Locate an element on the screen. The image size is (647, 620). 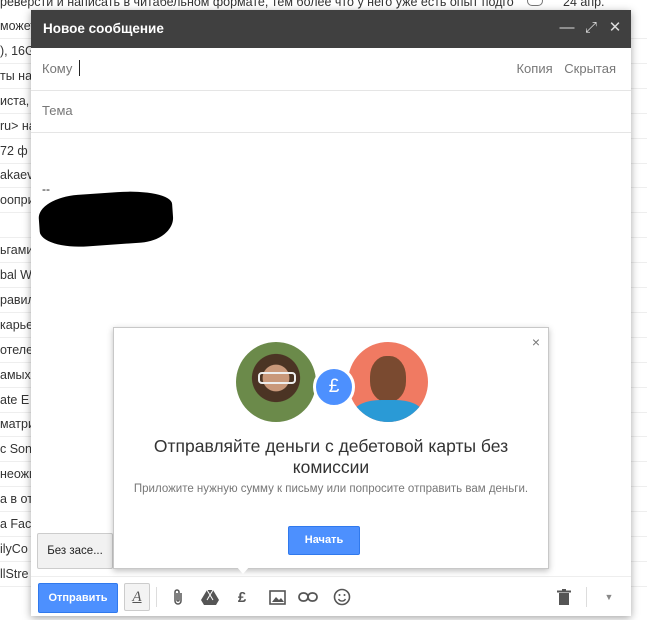
inbox-row-text: ilyCo is located at coordinates (14, 548).